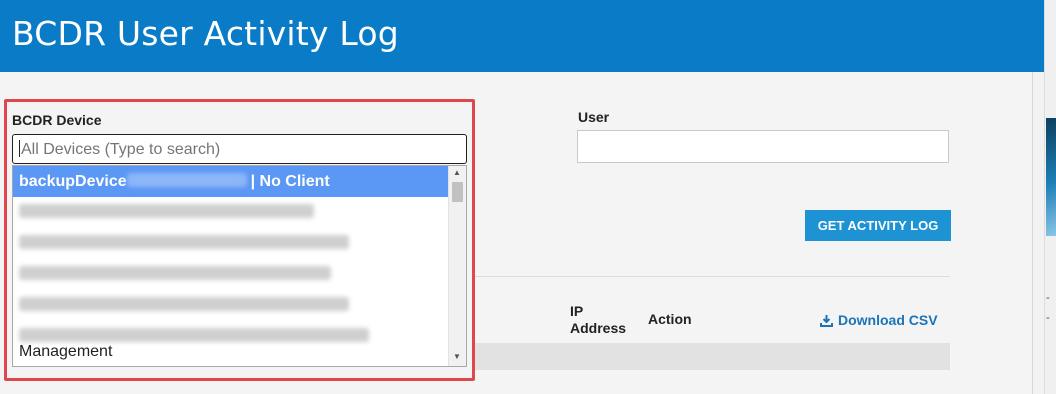  I want to click on ip-label-line1: IP, so click(577, 311).